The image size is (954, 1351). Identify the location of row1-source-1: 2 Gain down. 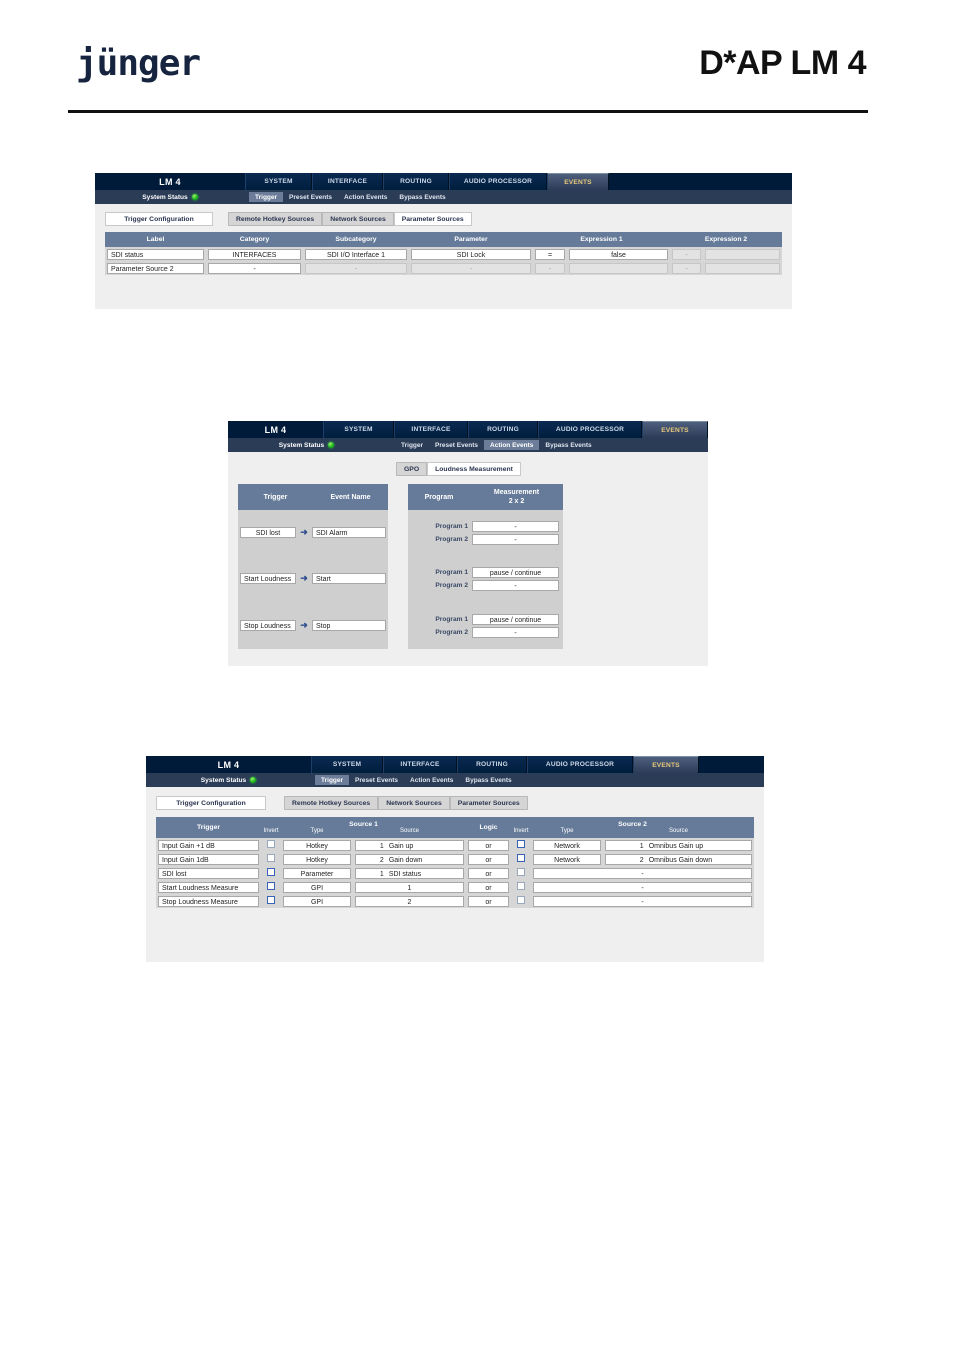
(409, 859).